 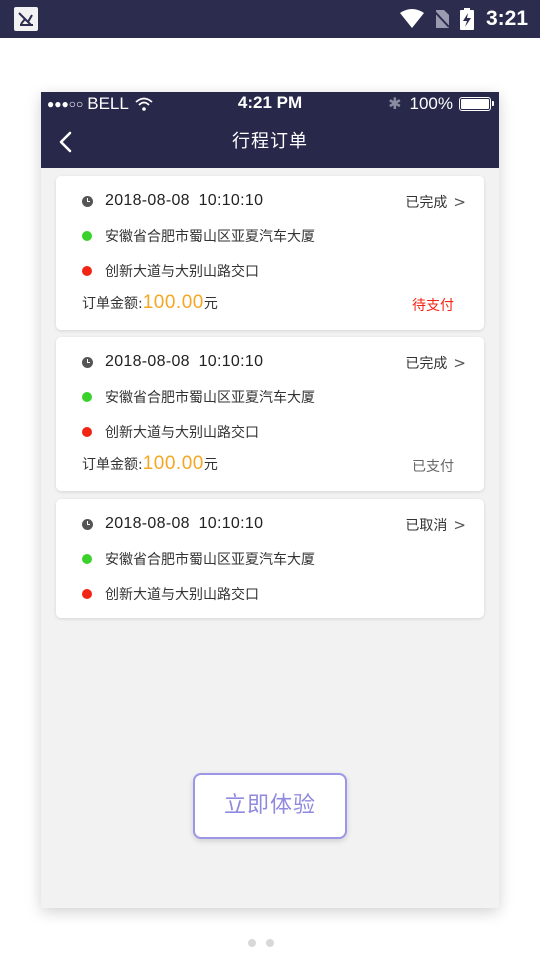 I want to click on battery-percent: 100%, so click(x=431, y=103).